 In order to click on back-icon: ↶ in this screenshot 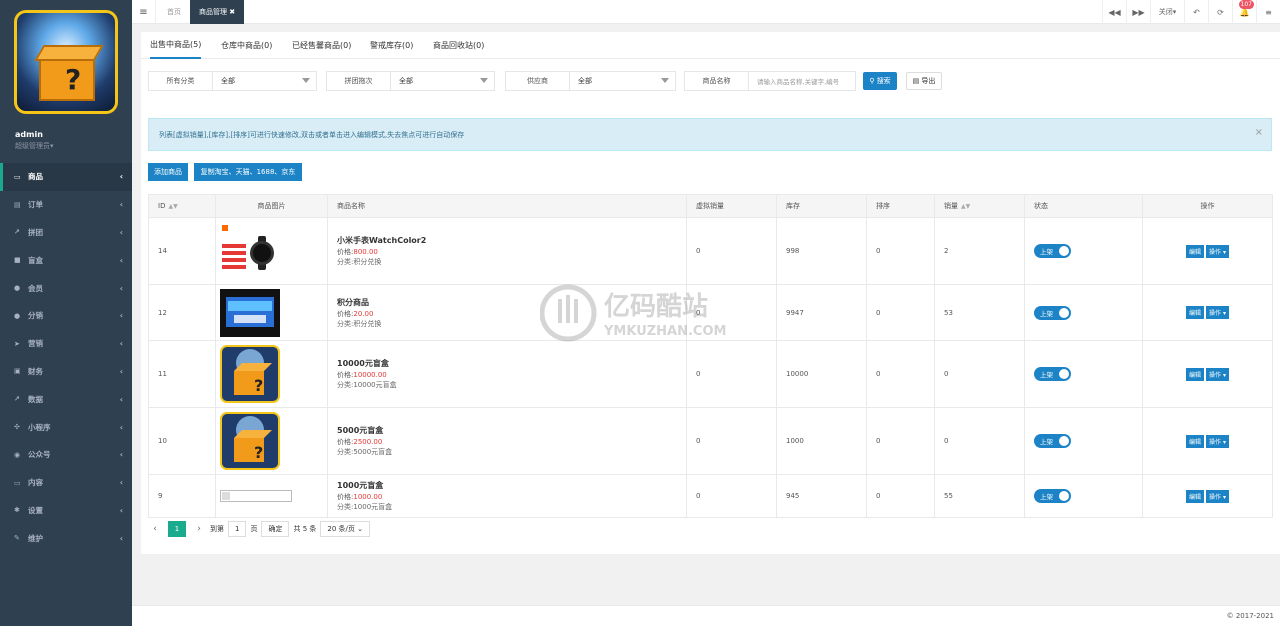, I will do `click(1196, 12)`.